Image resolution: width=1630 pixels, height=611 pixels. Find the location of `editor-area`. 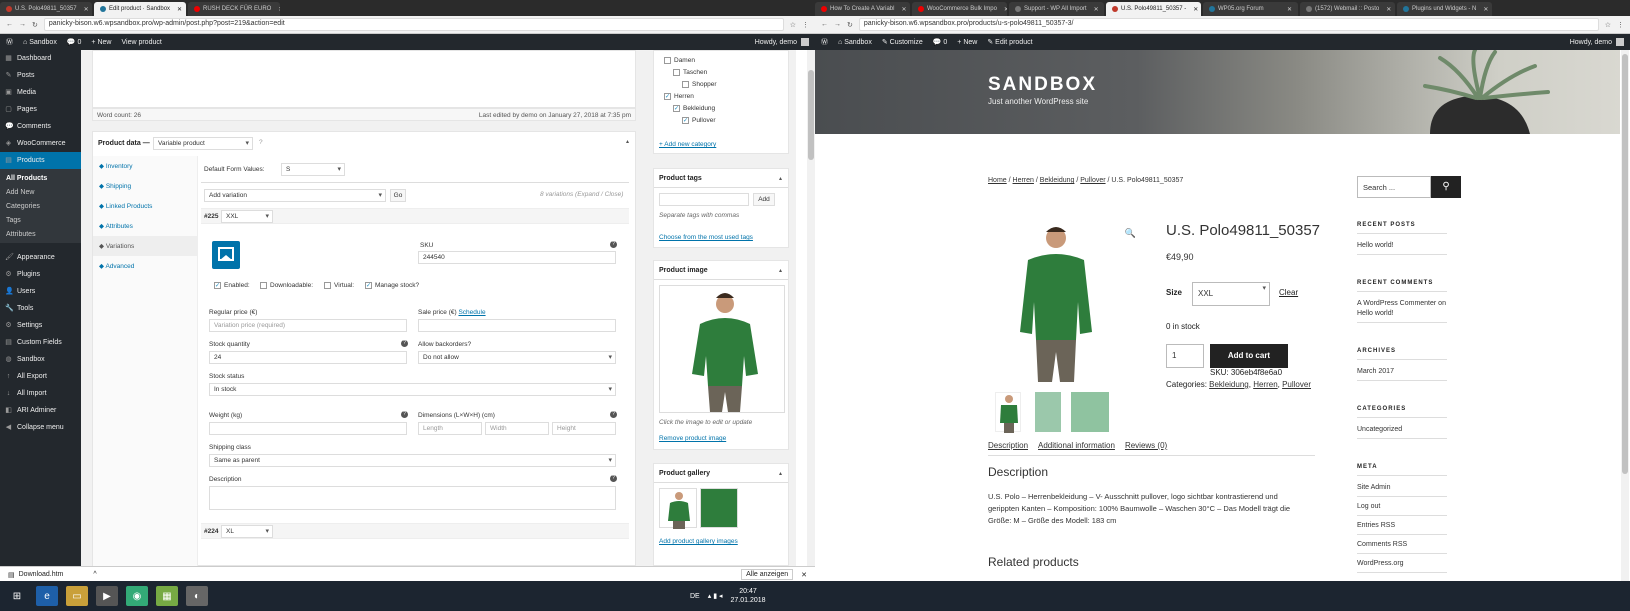

editor-area is located at coordinates (364, 79).